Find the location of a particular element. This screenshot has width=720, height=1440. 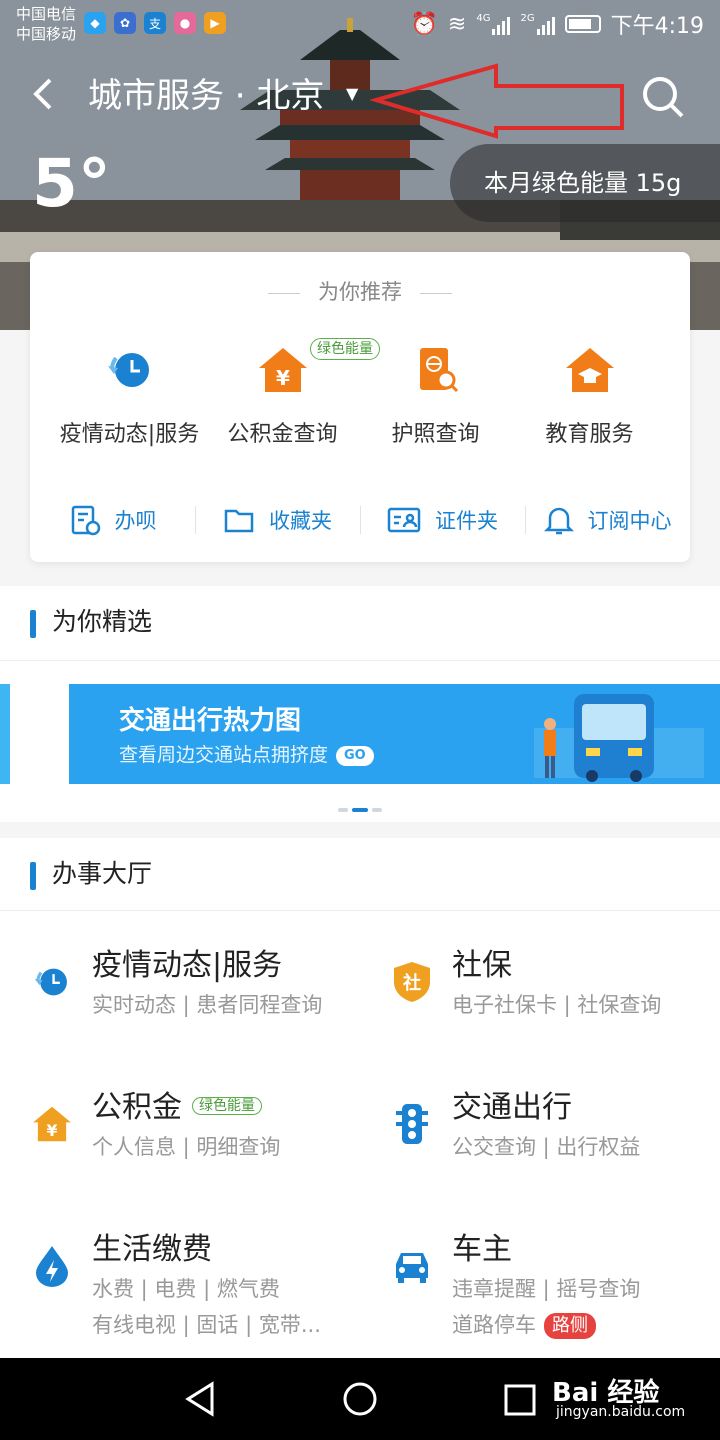

service-social-security: 社 社保 电子社保卡 | 社保查询 is located at coordinates (550, 1011).